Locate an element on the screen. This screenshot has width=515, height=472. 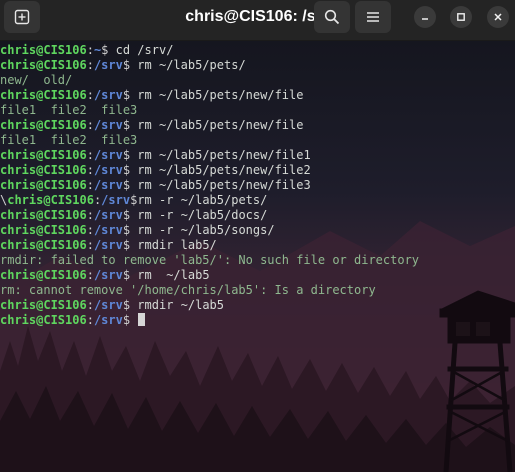
terminal-prompt-line: \chris@CIS106:/srv$rm -r ~/lab5/pets/ is located at coordinates (133, 200).